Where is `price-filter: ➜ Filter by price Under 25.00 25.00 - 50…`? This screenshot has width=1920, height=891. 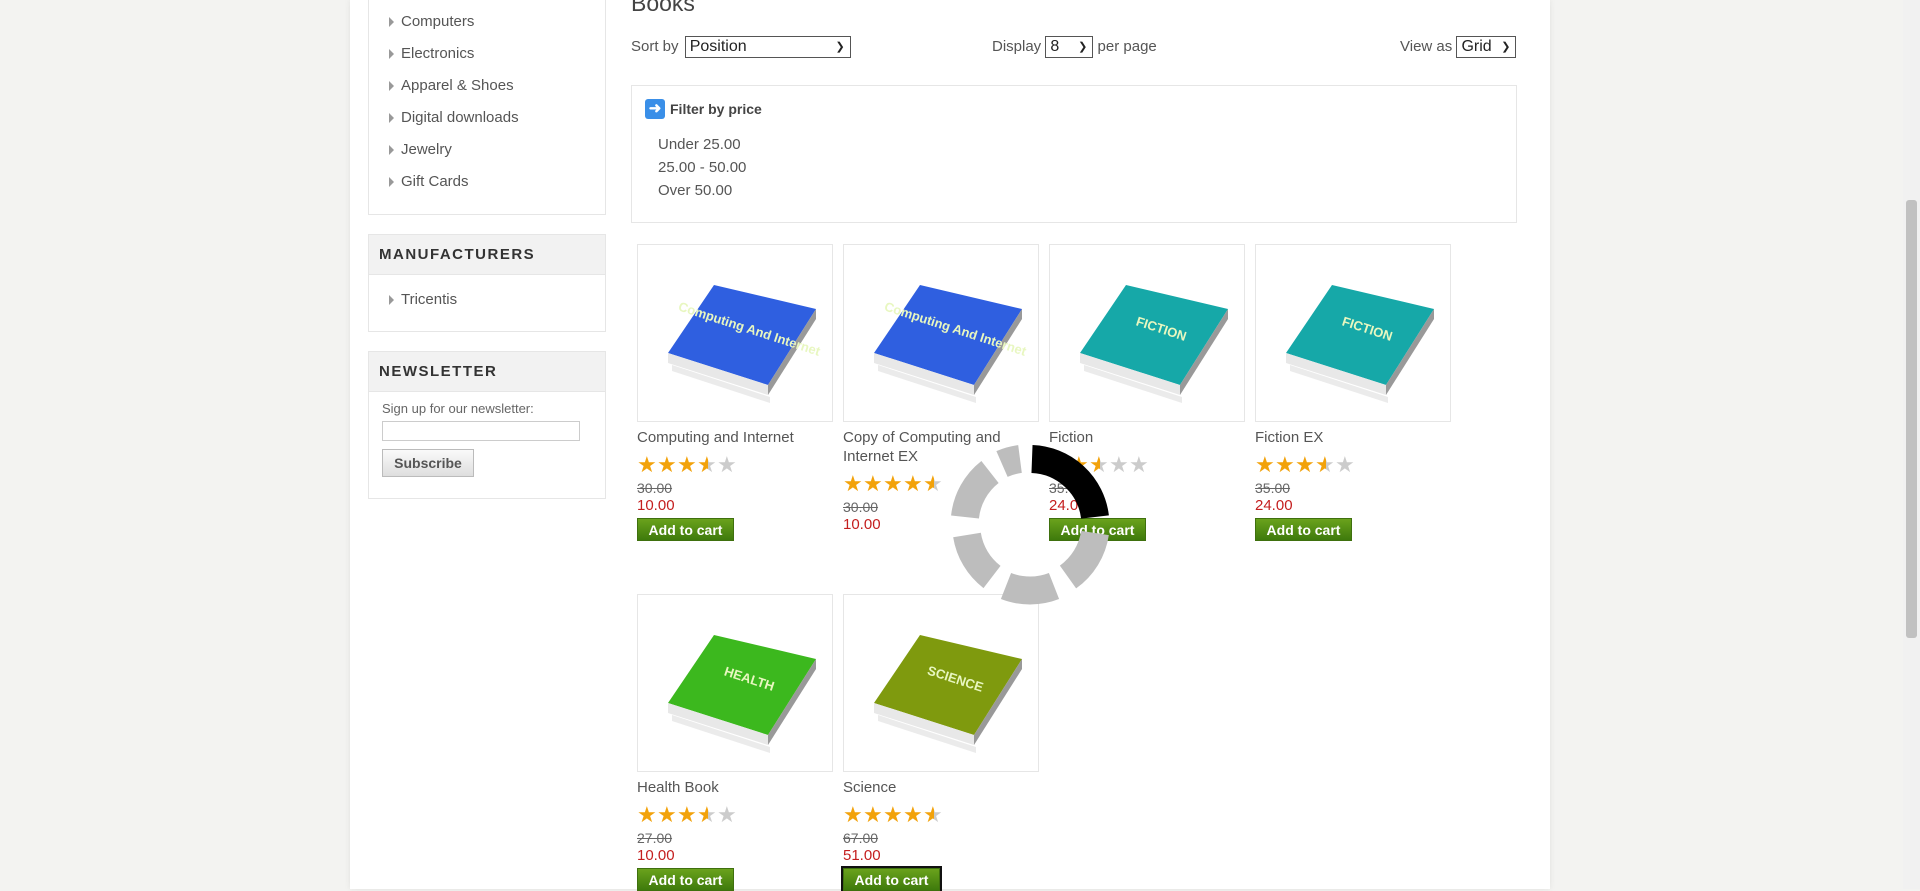 price-filter: ➜ Filter by price Under 25.00 25.00 - 50… is located at coordinates (1074, 154).